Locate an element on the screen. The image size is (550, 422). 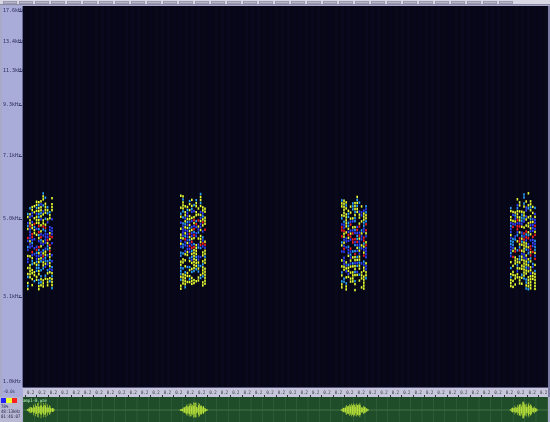
waveform-canvas is located at coordinates (285, 409).